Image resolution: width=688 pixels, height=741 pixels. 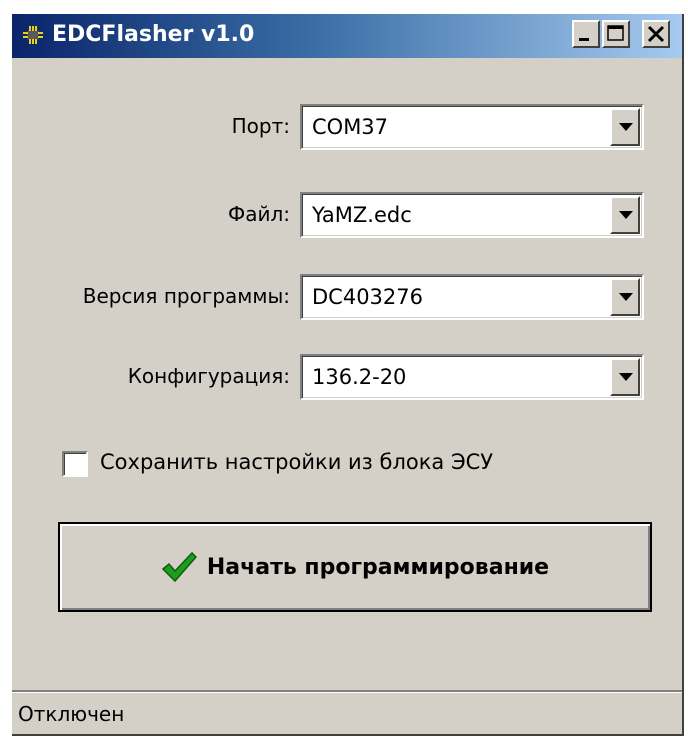 I want to click on app-icon, so click(x=33, y=35).